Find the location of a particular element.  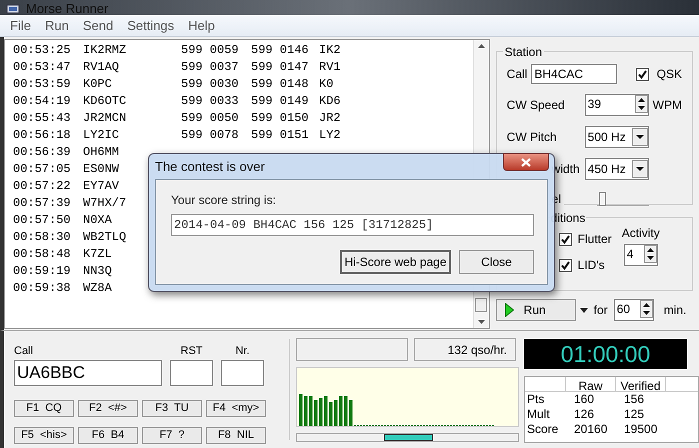

field-label: RST is located at coordinates (191, 351).